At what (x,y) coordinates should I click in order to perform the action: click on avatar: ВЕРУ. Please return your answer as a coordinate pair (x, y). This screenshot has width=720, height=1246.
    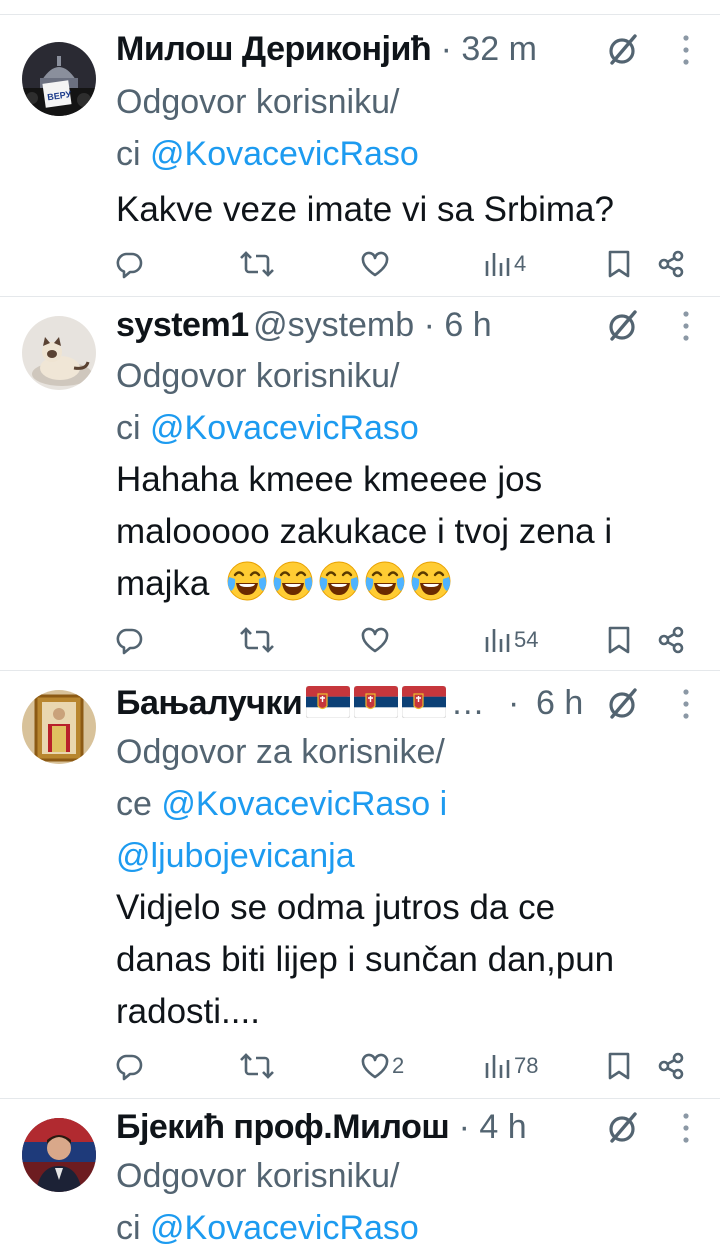
    Looking at the image, I should click on (59, 79).